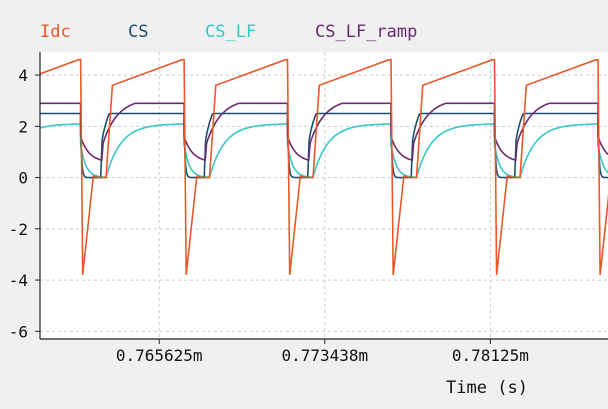 The width and height of the screenshot is (608, 409). I want to click on legend-entry-cs: CS, so click(138, 32).